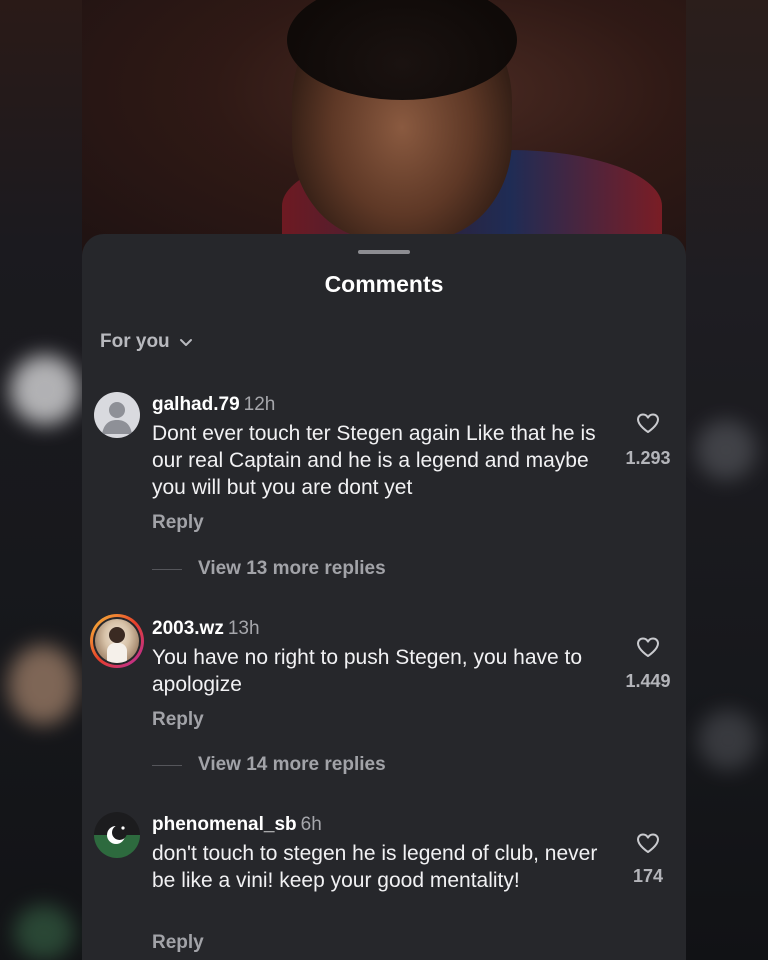  I want to click on like-count: 1.449, so click(648, 681).